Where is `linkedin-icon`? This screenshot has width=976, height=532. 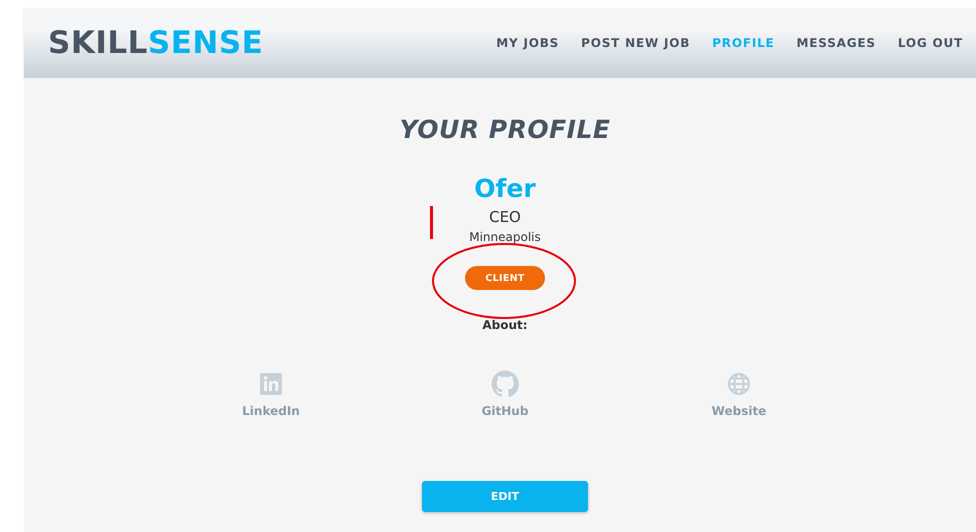 linkedin-icon is located at coordinates (271, 384).